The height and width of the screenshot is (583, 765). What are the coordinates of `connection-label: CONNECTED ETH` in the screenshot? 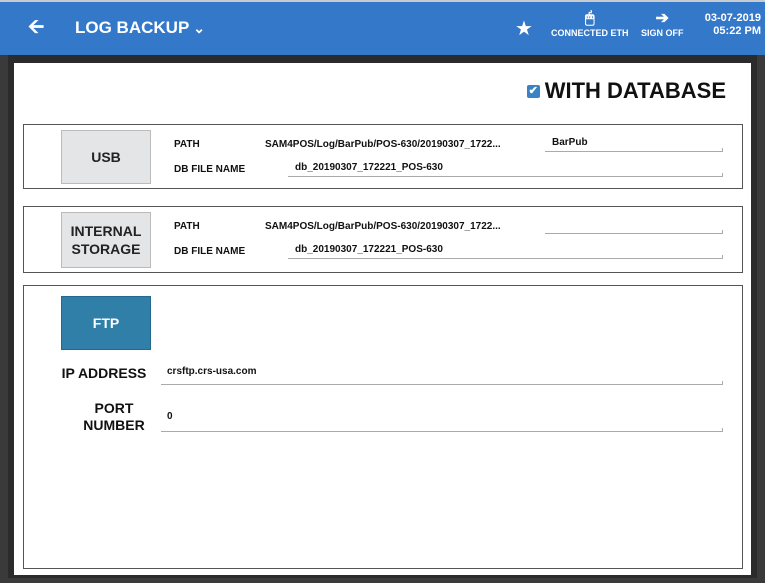 It's located at (590, 33).